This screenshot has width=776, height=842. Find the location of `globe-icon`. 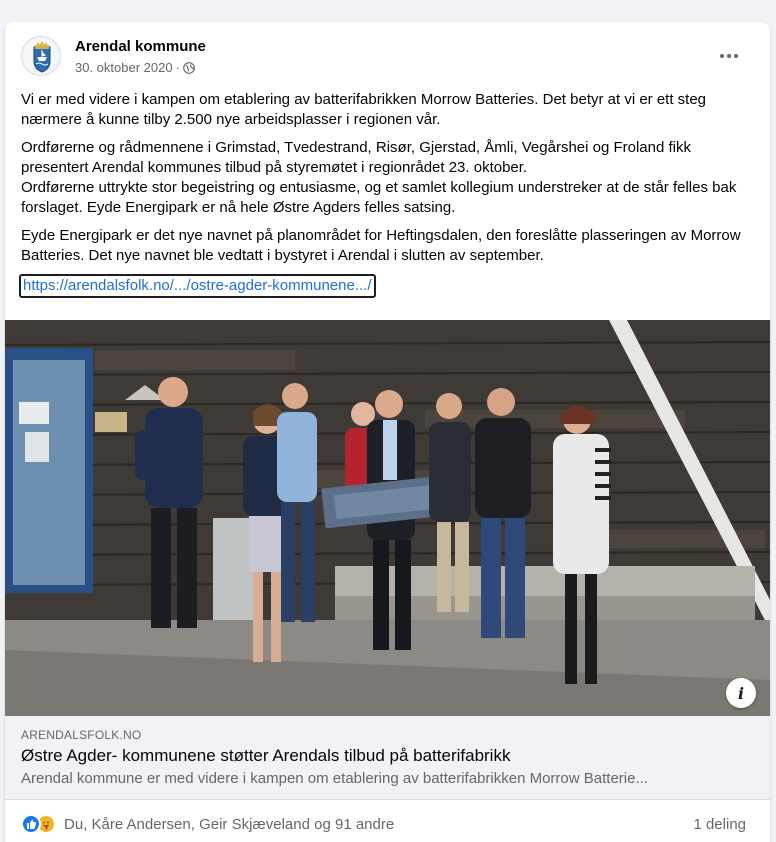

globe-icon is located at coordinates (189, 67).